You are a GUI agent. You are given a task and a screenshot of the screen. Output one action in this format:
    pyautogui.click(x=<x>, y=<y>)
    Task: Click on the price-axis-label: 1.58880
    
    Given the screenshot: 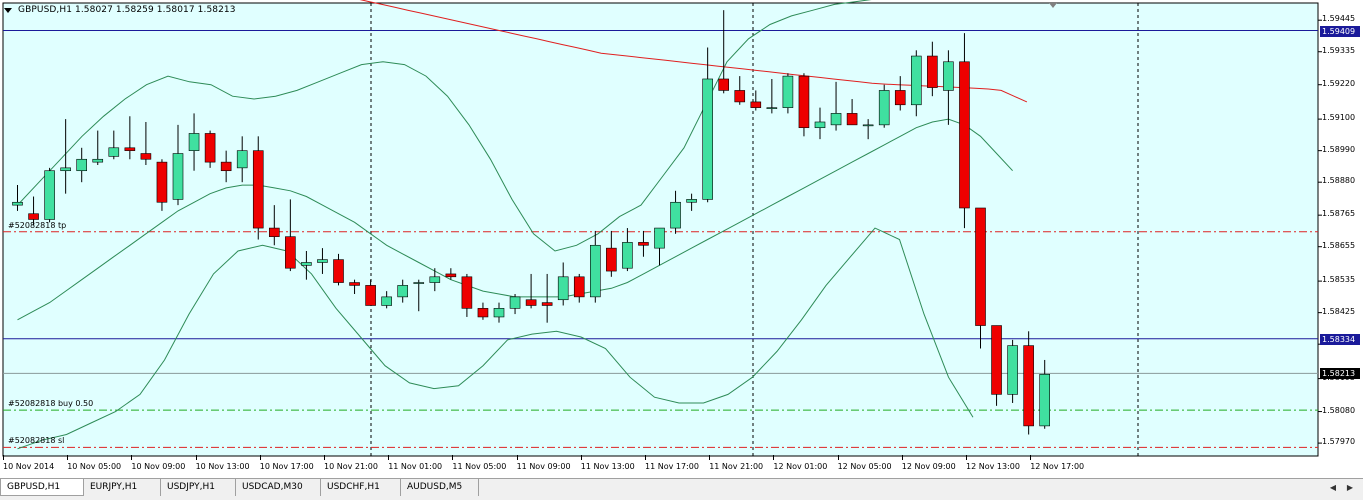 What is the action you would take?
    pyautogui.click(x=1339, y=181)
    